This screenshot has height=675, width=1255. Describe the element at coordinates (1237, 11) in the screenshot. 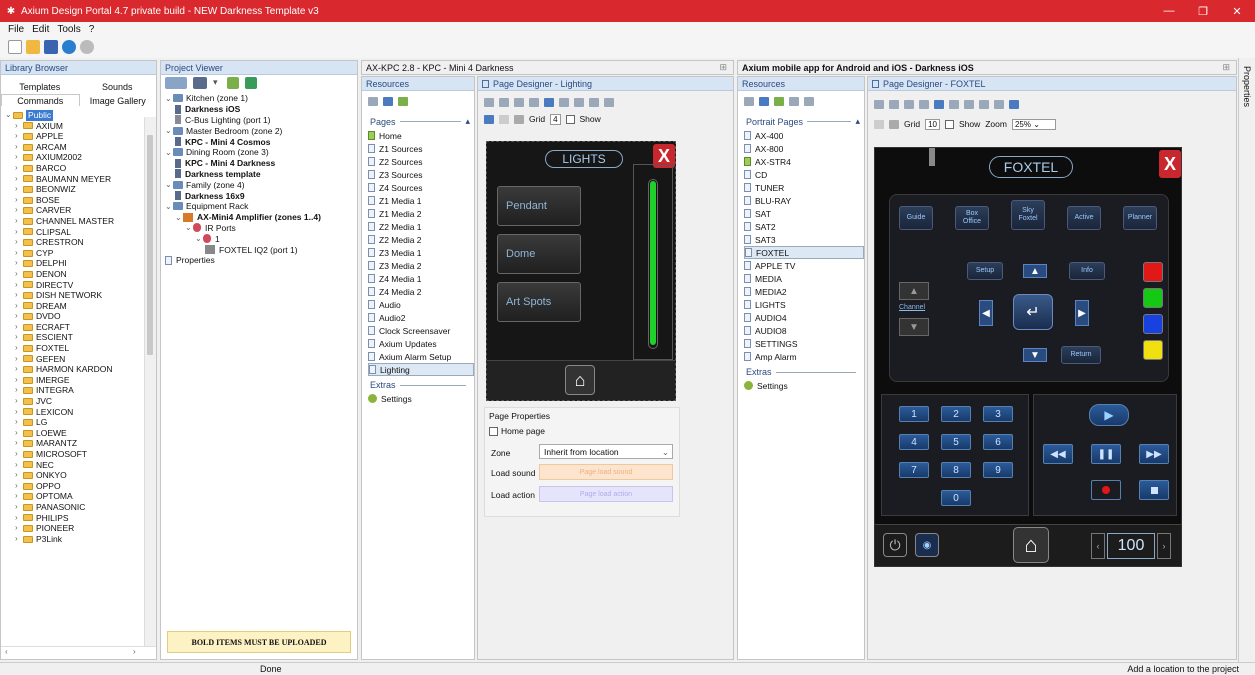

I see `close-button: ✕` at that location.